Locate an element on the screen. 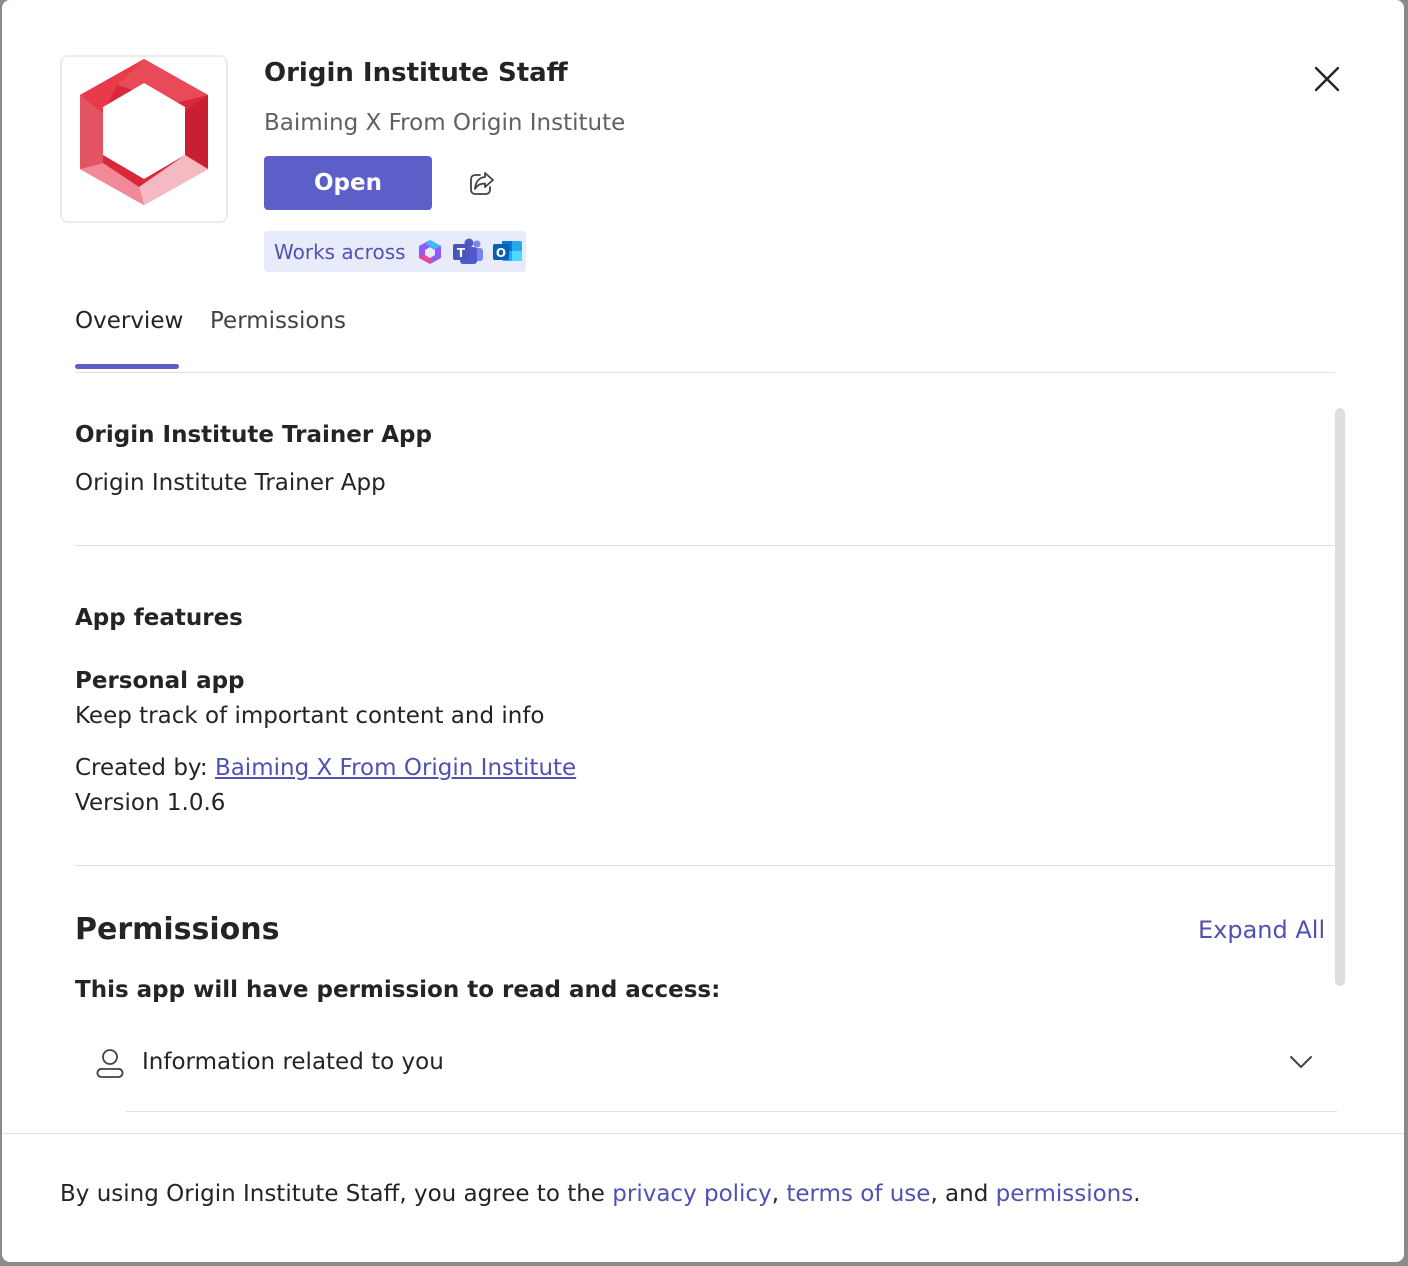 This screenshot has width=1408, height=1266. works-across-label: Works across is located at coordinates (340, 251).